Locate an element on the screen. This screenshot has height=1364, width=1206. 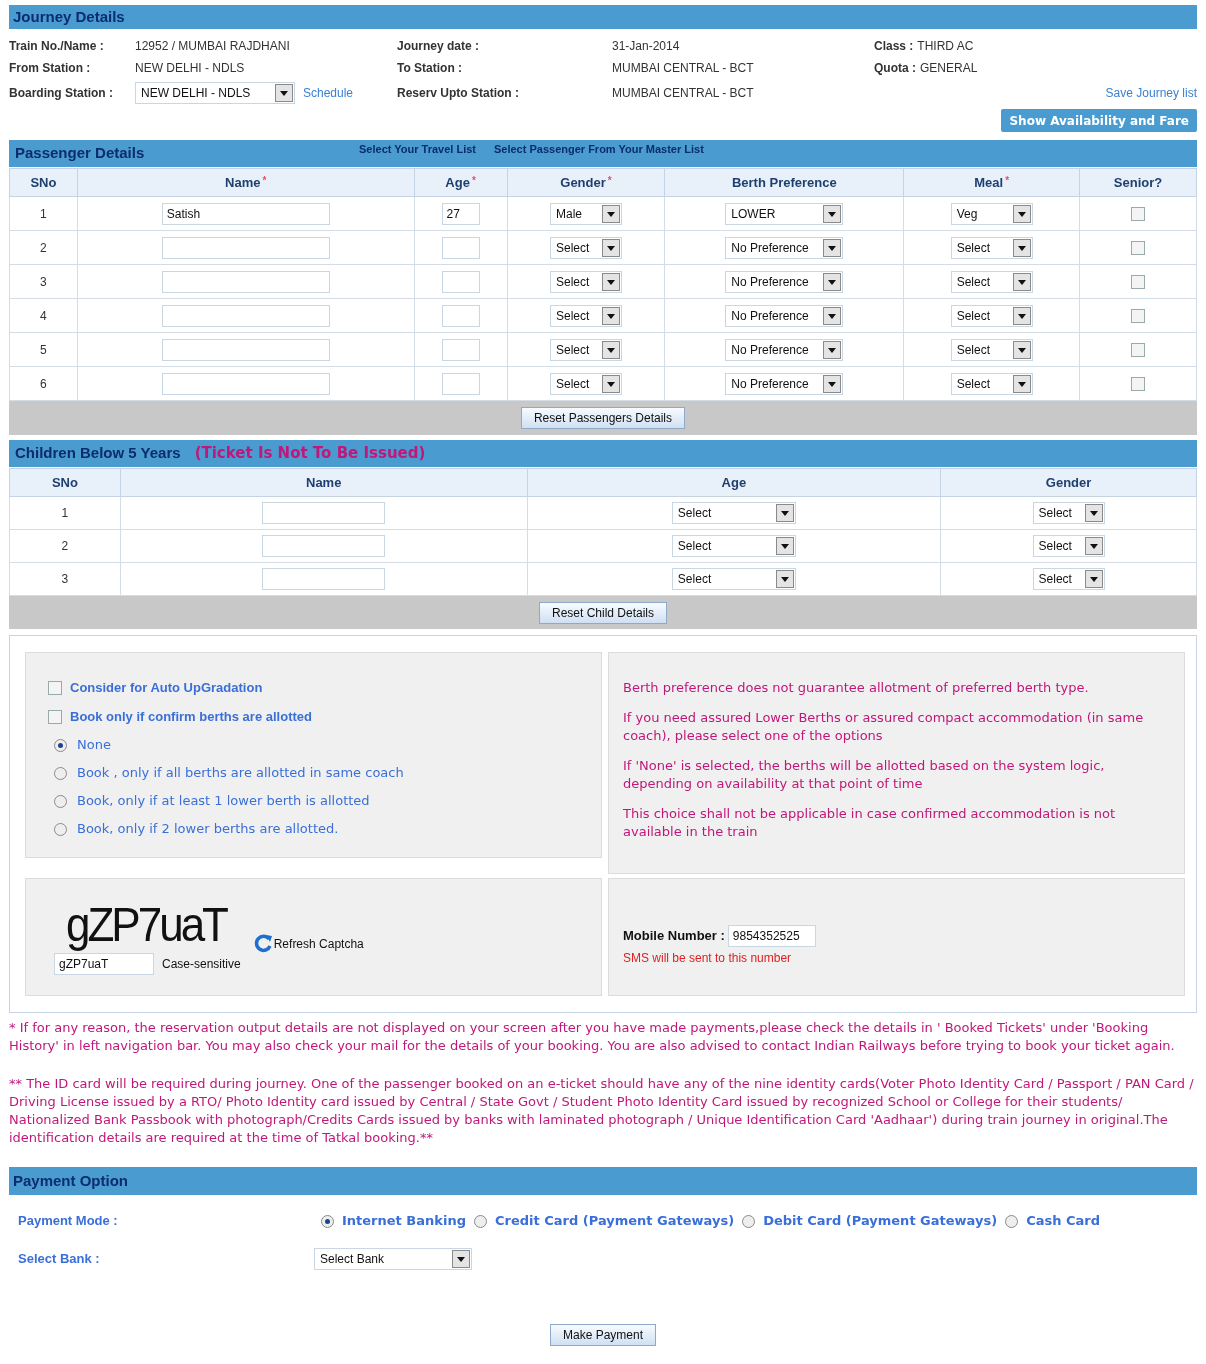
radio-label: Credit Card (Payment Gateways) is located at coordinates (614, 1221).